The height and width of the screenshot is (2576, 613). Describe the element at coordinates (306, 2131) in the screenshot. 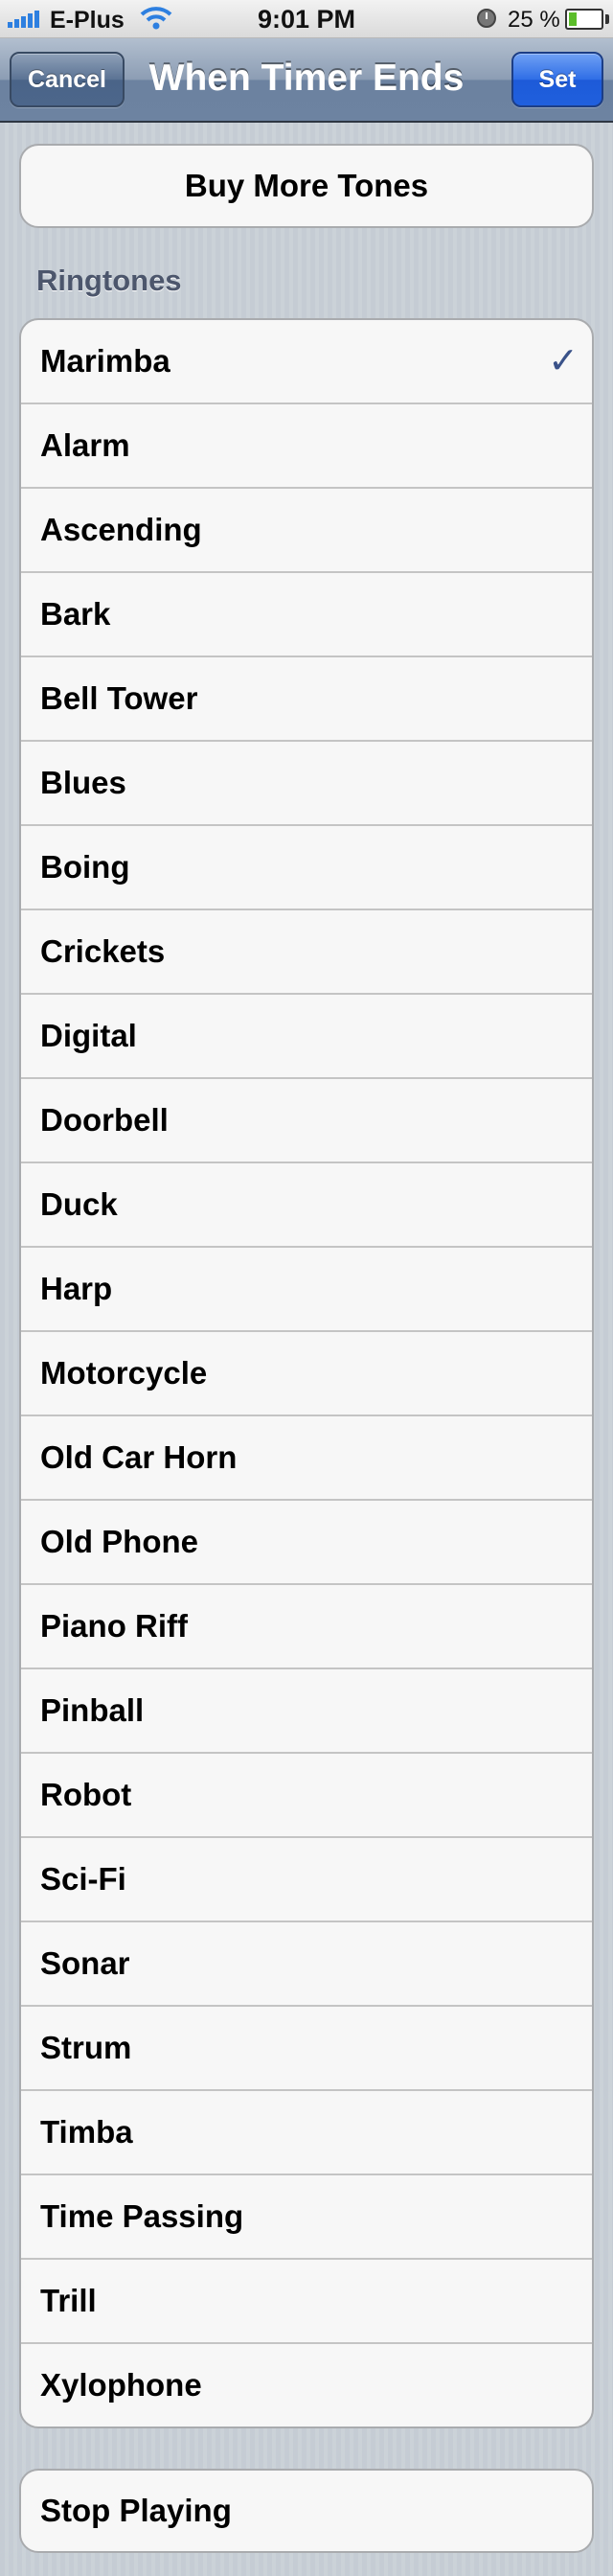

I see `ringtone-row: Timba` at that location.